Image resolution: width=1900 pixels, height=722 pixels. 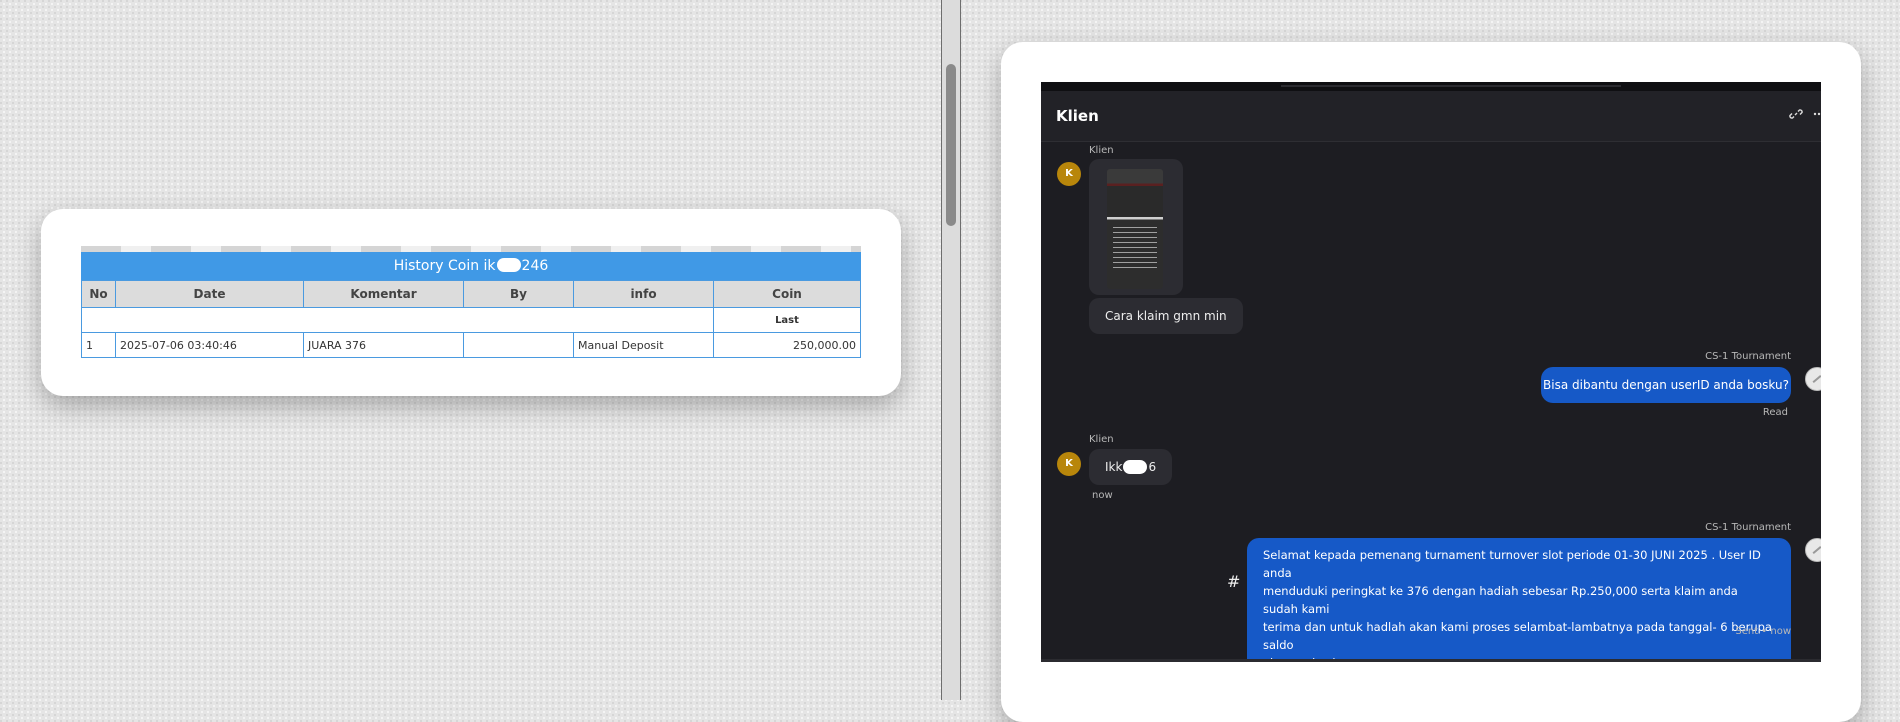 I want to click on cell-info: Manual Deposit, so click(x=643, y=345).